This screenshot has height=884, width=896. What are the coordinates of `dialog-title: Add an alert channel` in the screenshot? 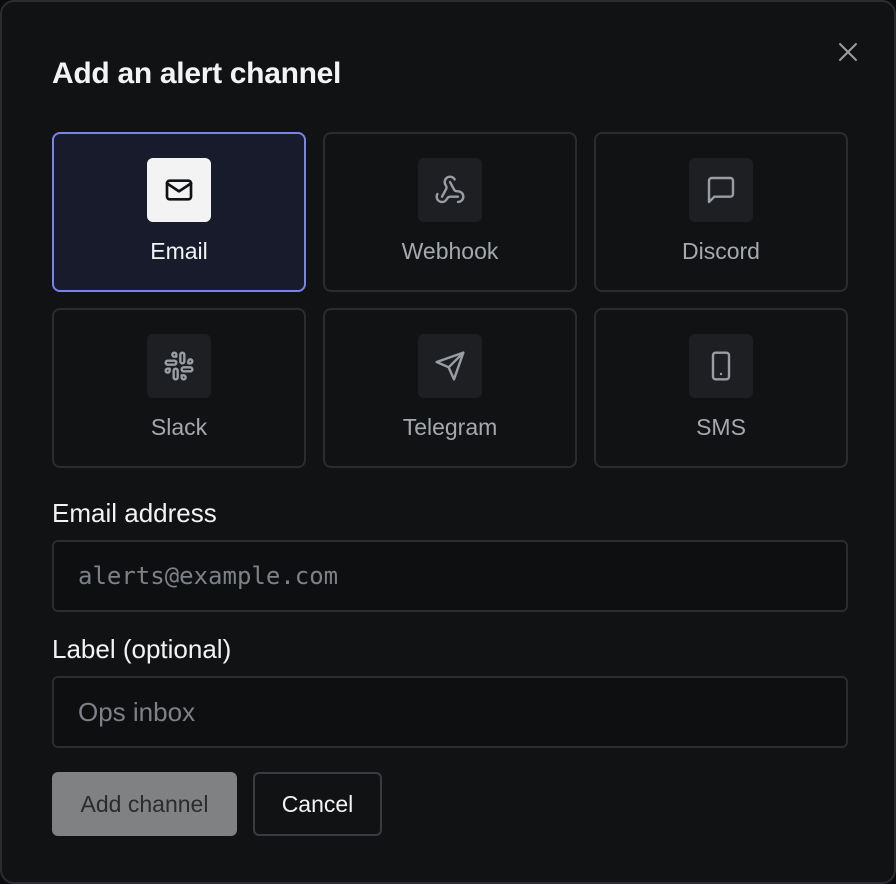 It's located at (197, 73).